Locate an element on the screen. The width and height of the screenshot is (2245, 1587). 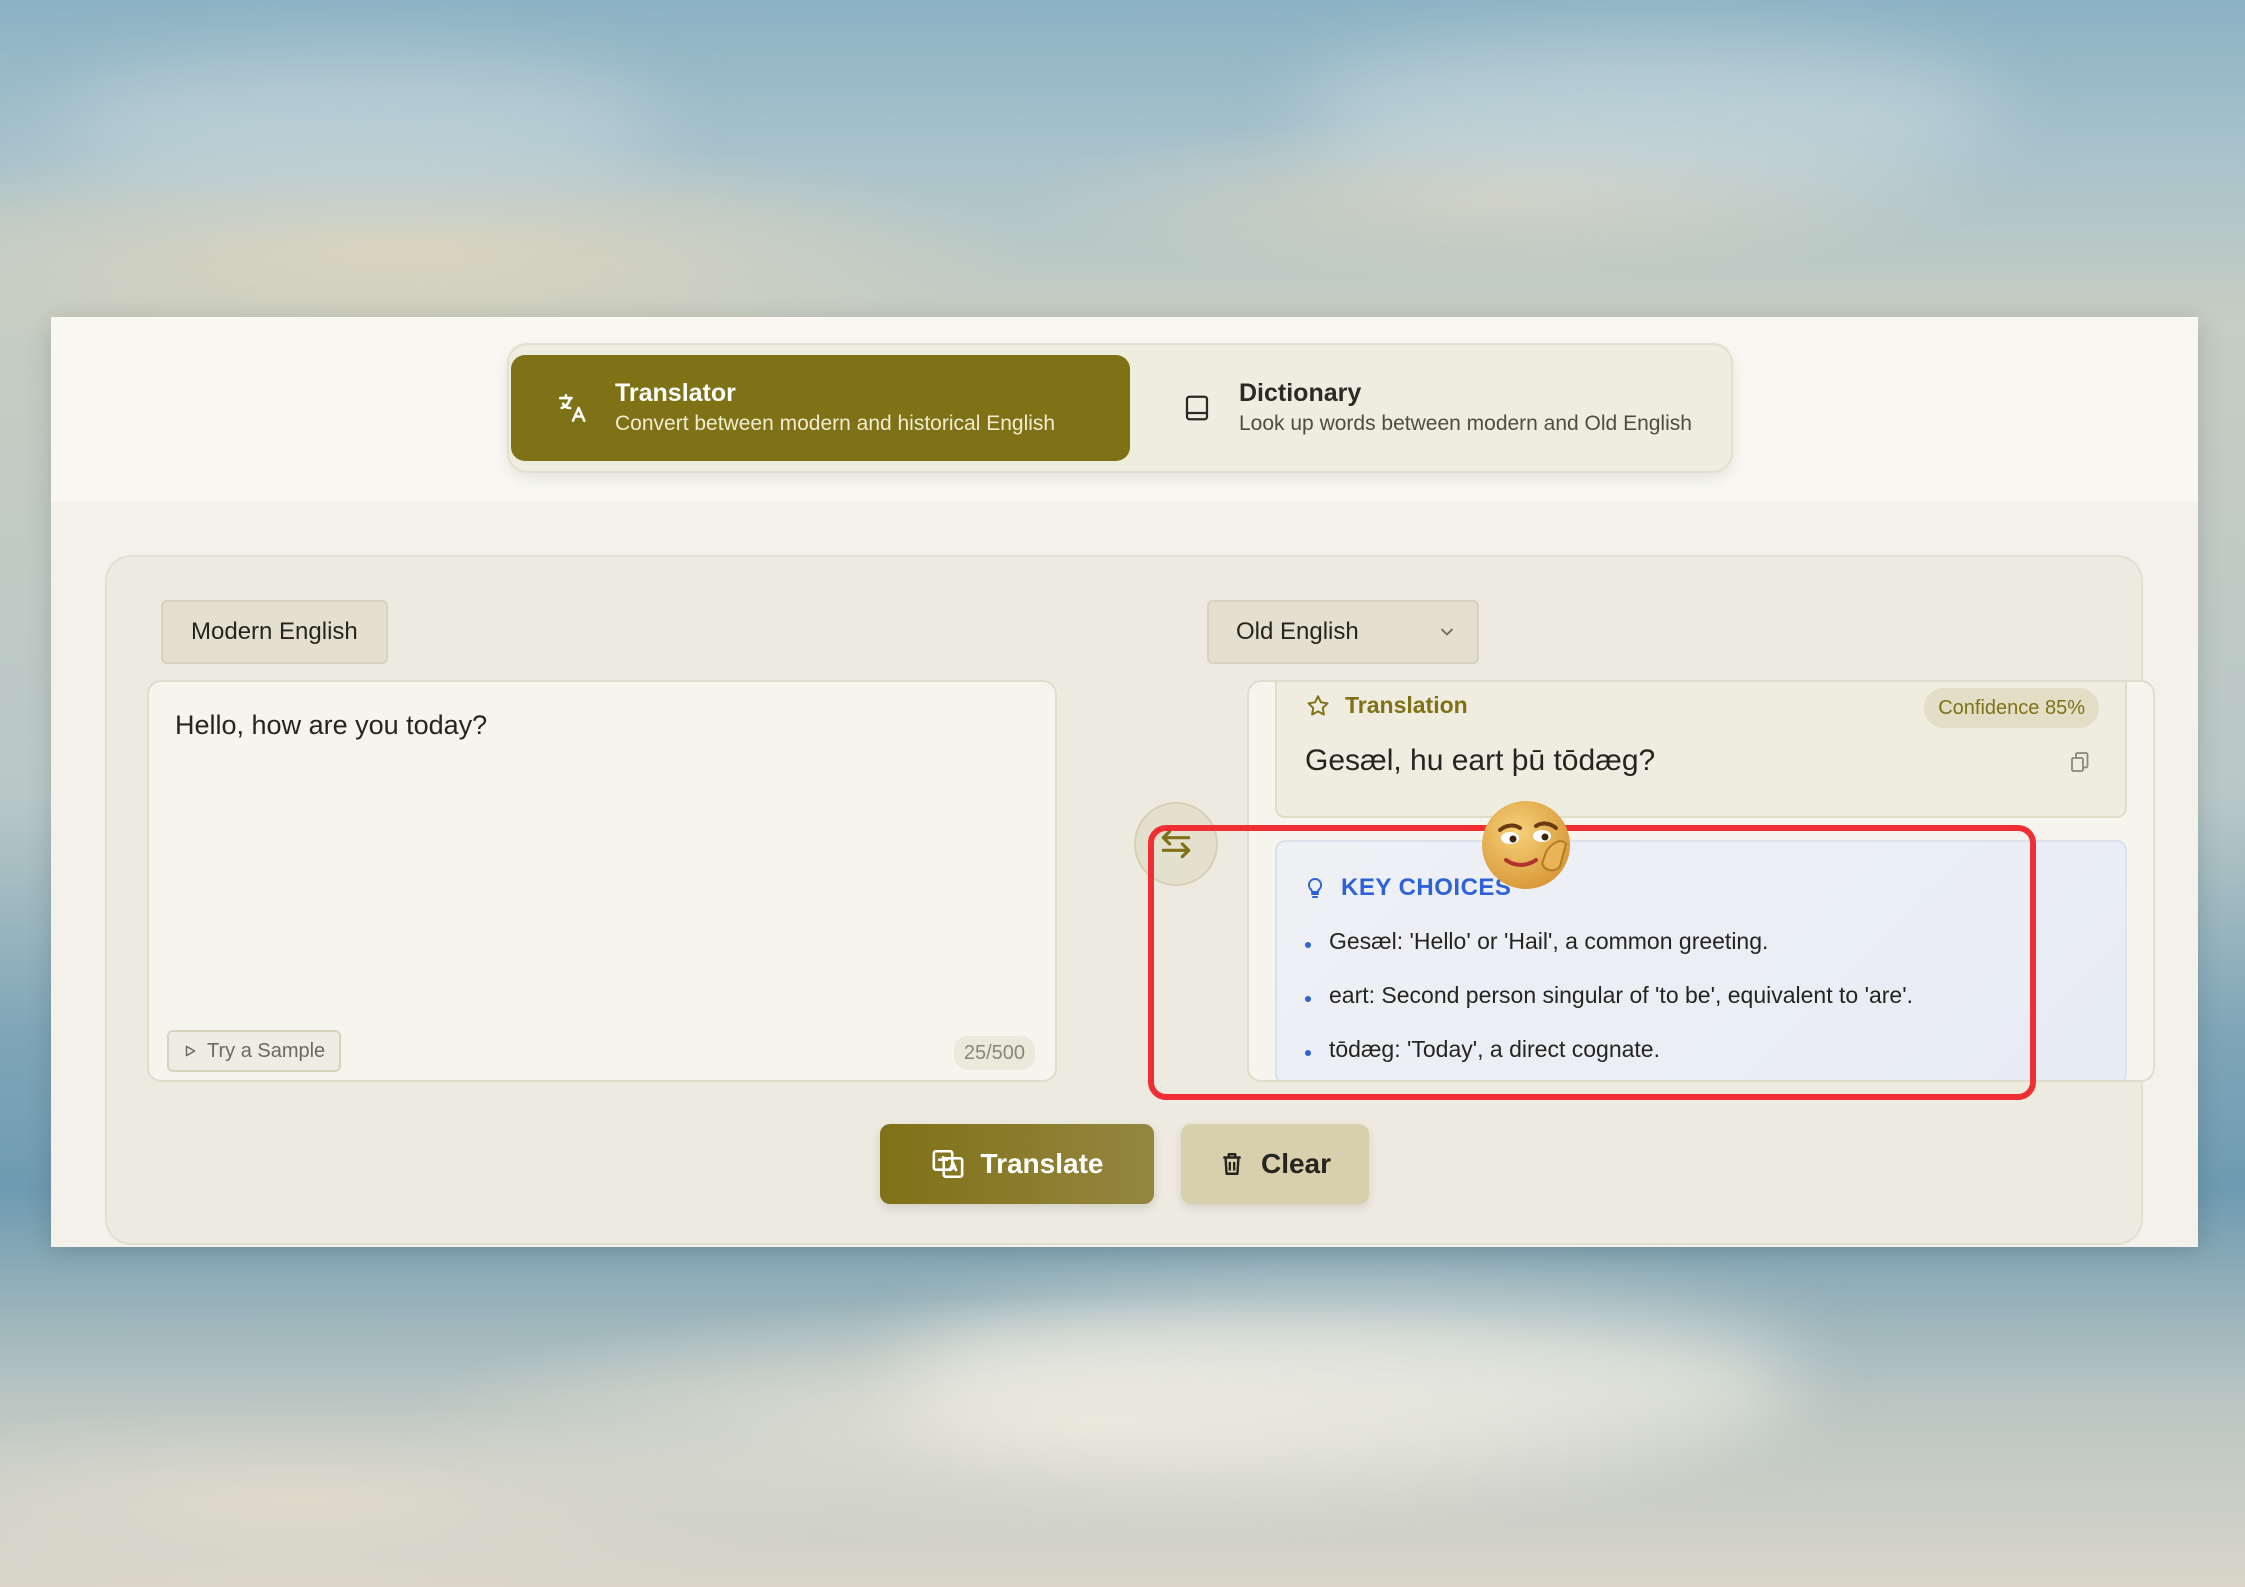
translation-heading: Translation is located at coordinates (1386, 705).